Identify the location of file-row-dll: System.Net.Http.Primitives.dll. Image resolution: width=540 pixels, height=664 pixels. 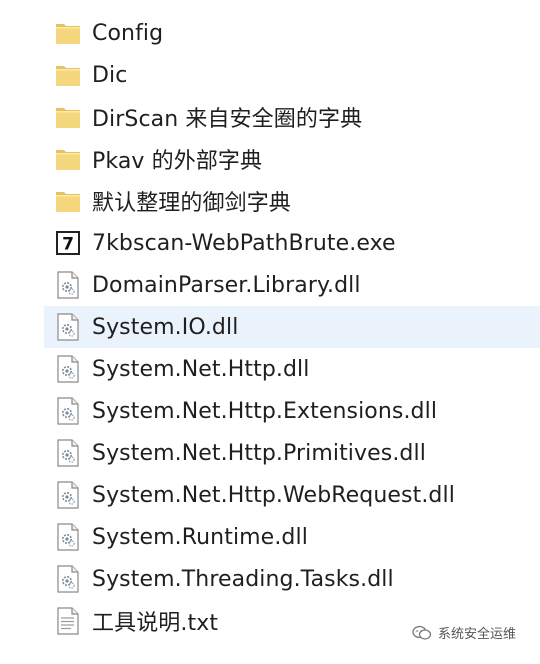
(270, 453).